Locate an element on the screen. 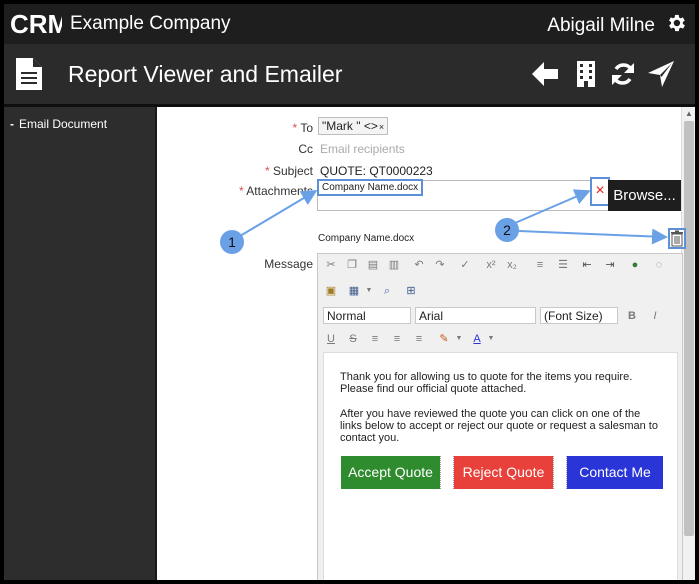 The height and width of the screenshot is (584, 699). page-scrollbar: ▲ is located at coordinates (688, 343).